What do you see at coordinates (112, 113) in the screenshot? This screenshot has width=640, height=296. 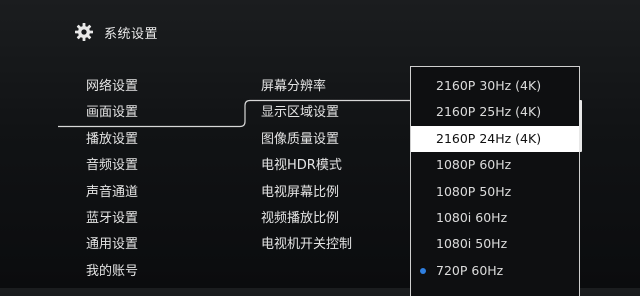 I see `menu-item-picture: 画面设置` at bounding box center [112, 113].